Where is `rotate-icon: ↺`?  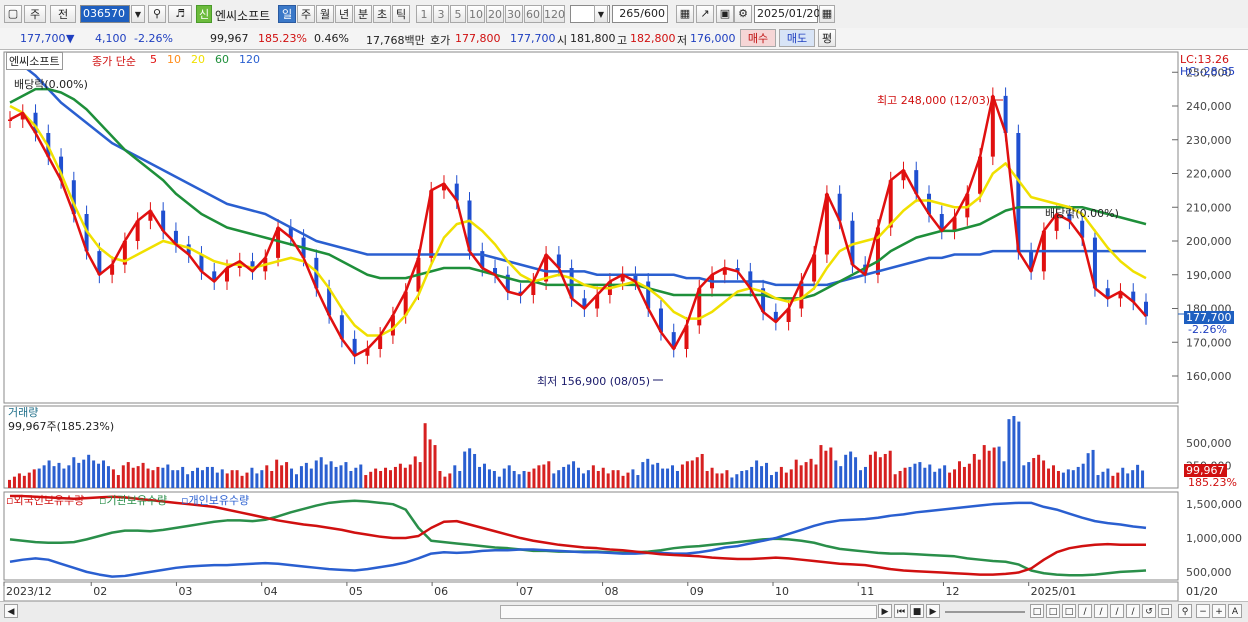 rotate-icon: ↺ is located at coordinates (1149, 611).